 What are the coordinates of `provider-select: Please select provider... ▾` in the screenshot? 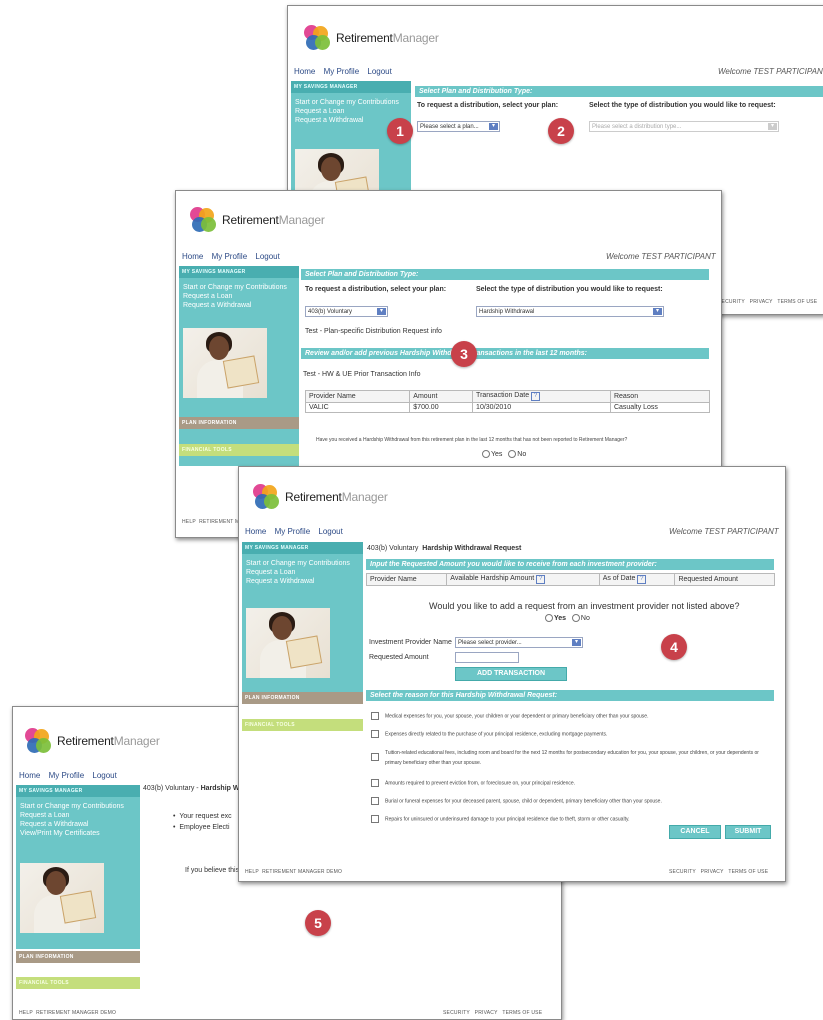 It's located at (519, 642).